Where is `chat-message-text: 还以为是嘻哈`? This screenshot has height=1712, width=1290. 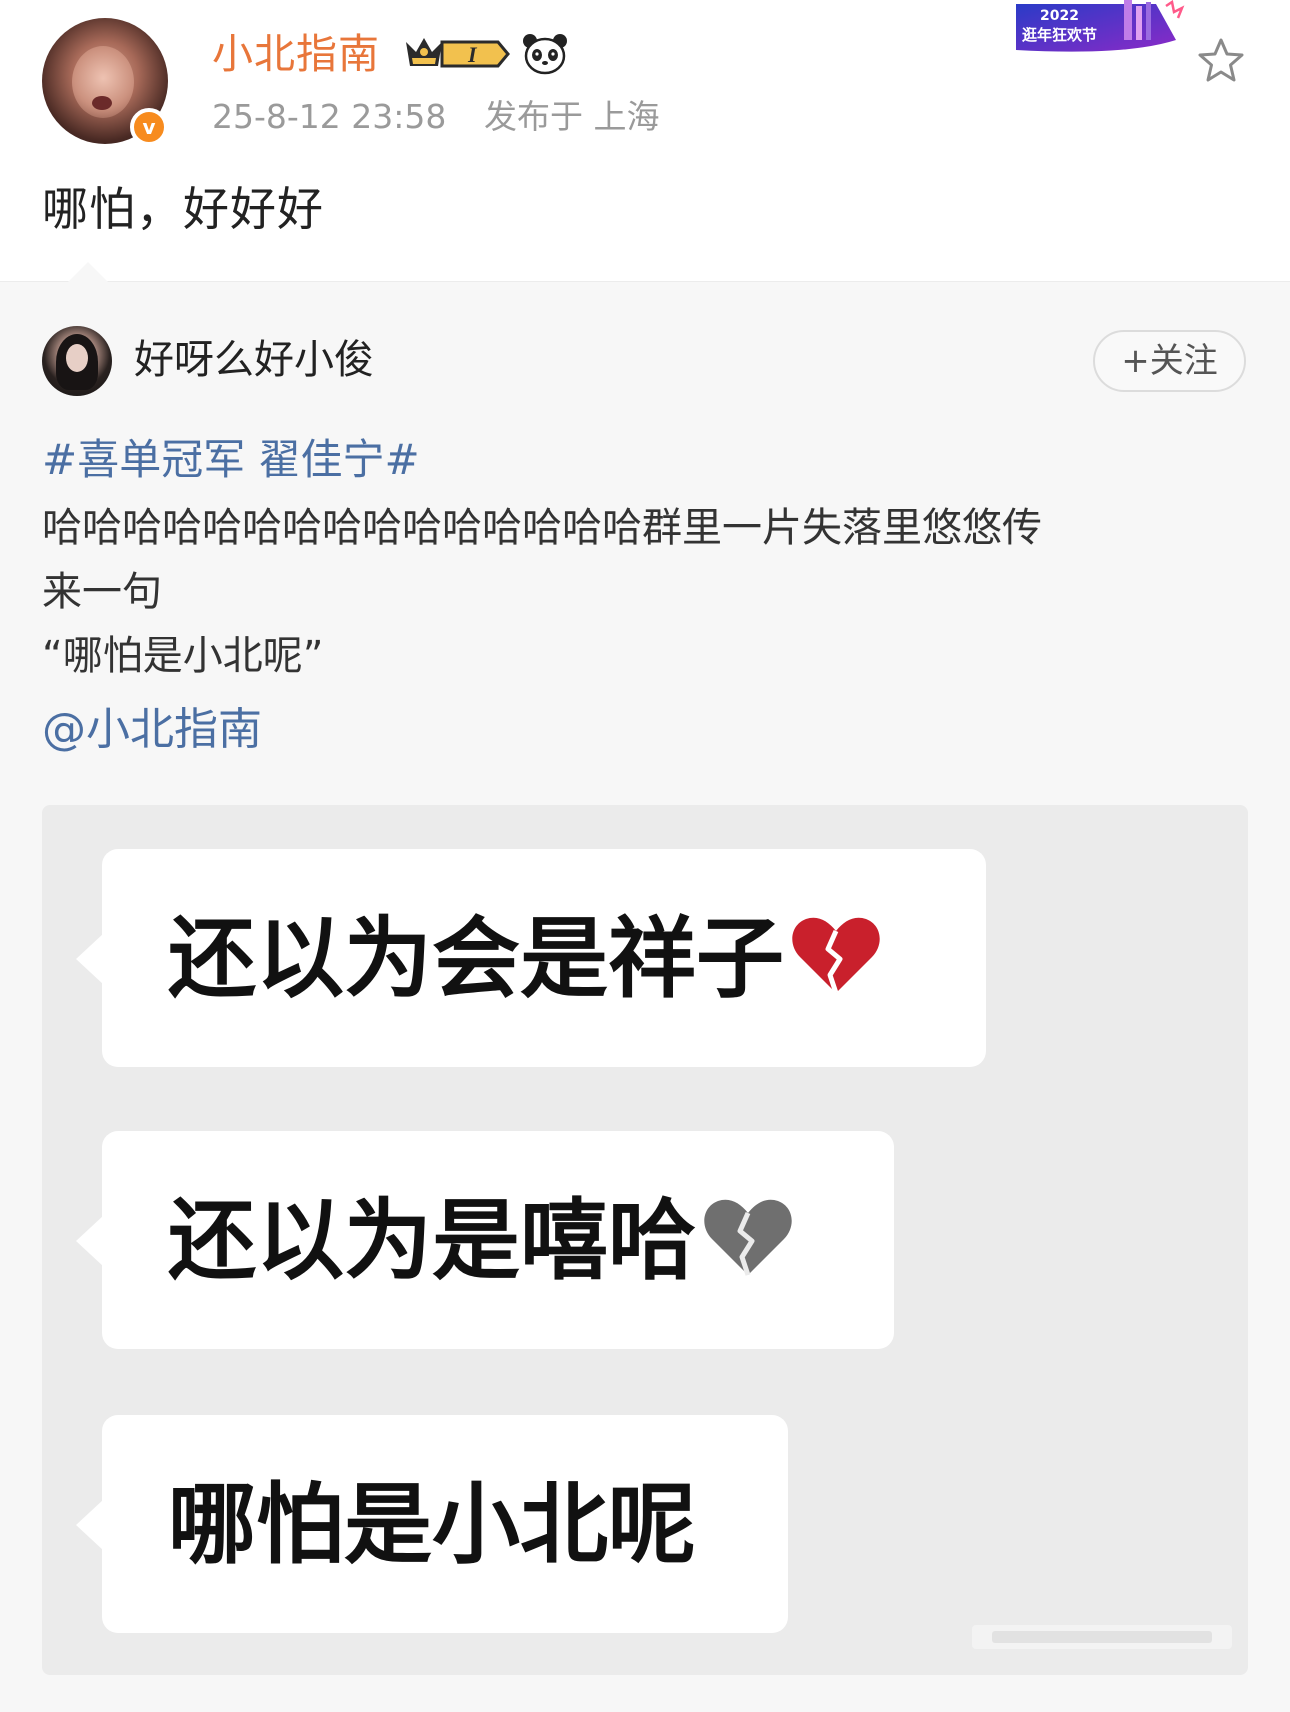
chat-message-text: 还以为是嘻哈 is located at coordinates (432, 1240).